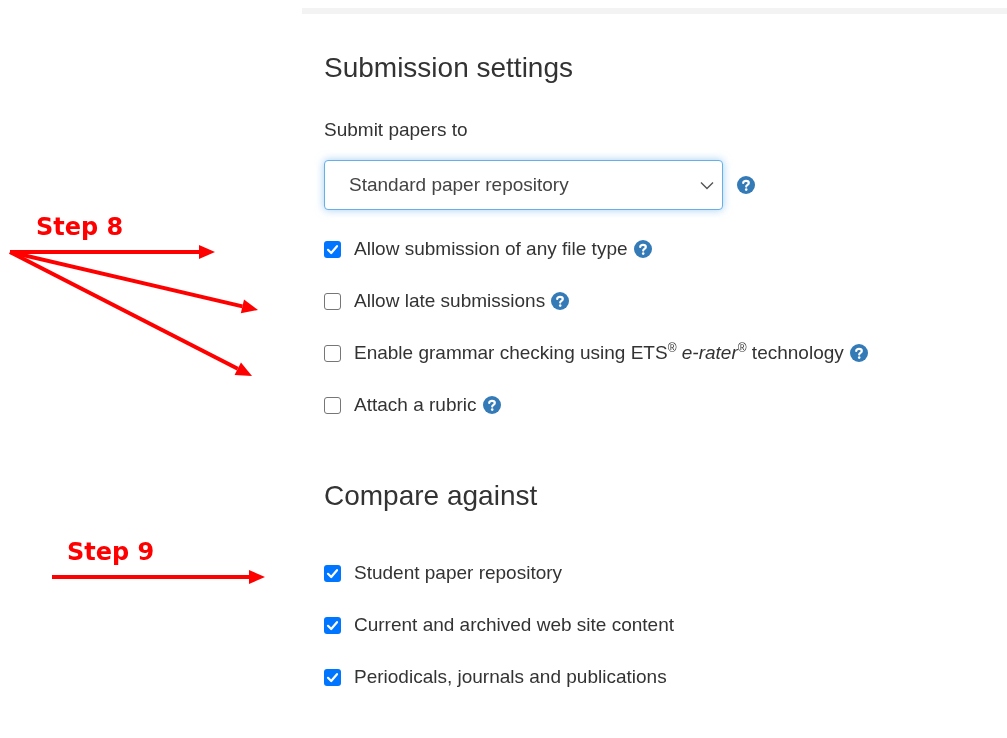 The image size is (1007, 738). I want to click on section-heading: Submission settings, so click(449, 68).